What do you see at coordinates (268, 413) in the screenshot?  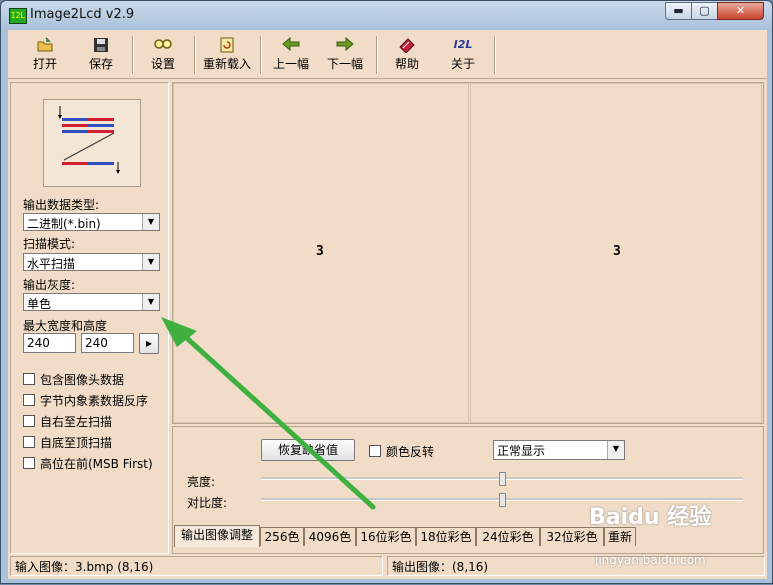 I see `annotation-arrow` at bounding box center [268, 413].